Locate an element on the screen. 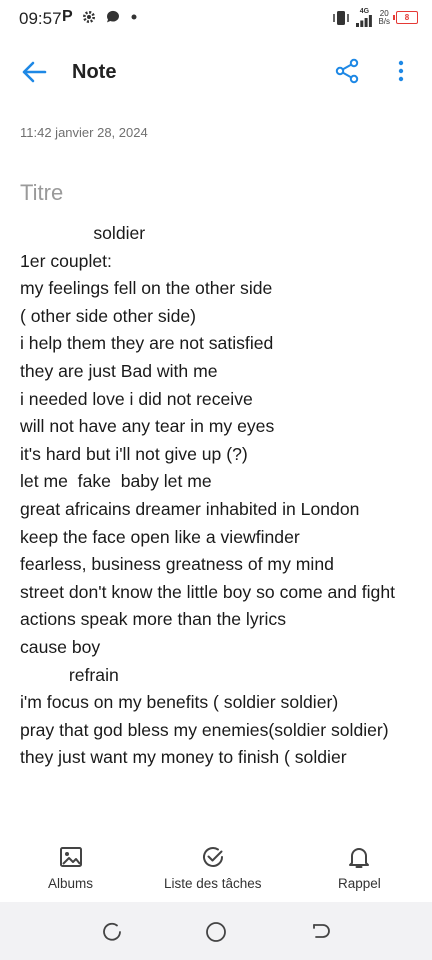 Image resolution: width=432 pixels, height=960 pixels. share-icon is located at coordinates (347, 71).